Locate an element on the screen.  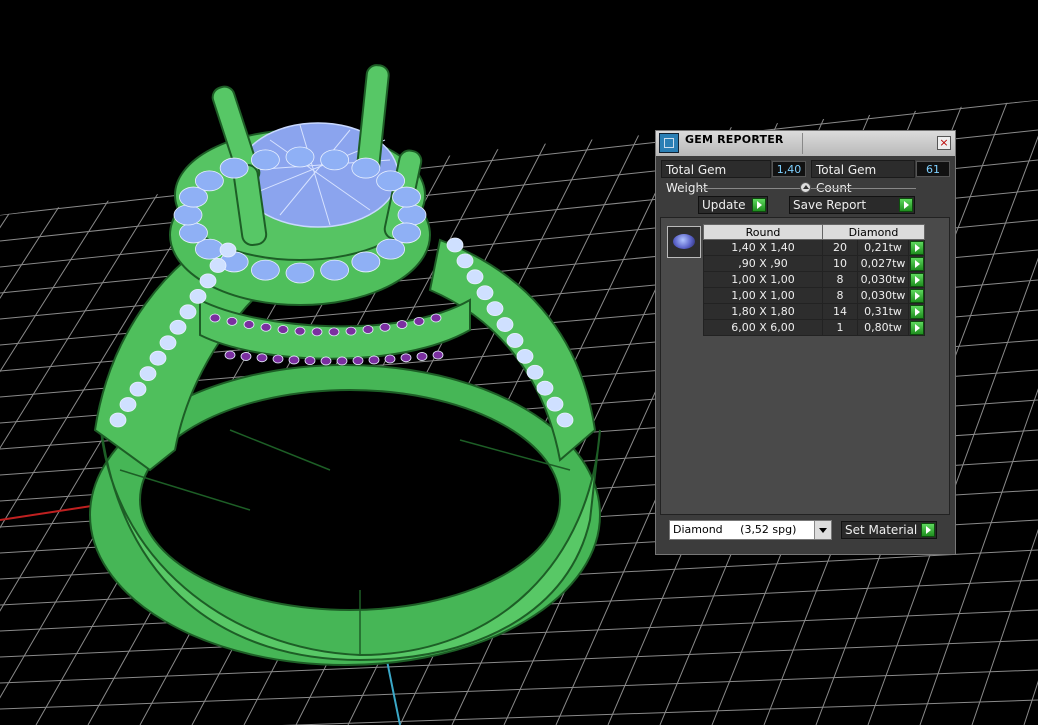
table-row: 6,00 X 6,00 1 0,80tw is located at coordinates (814, 327).